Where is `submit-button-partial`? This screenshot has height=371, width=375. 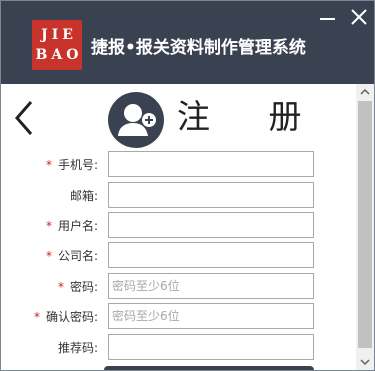
submit-button-partial is located at coordinates (209, 368).